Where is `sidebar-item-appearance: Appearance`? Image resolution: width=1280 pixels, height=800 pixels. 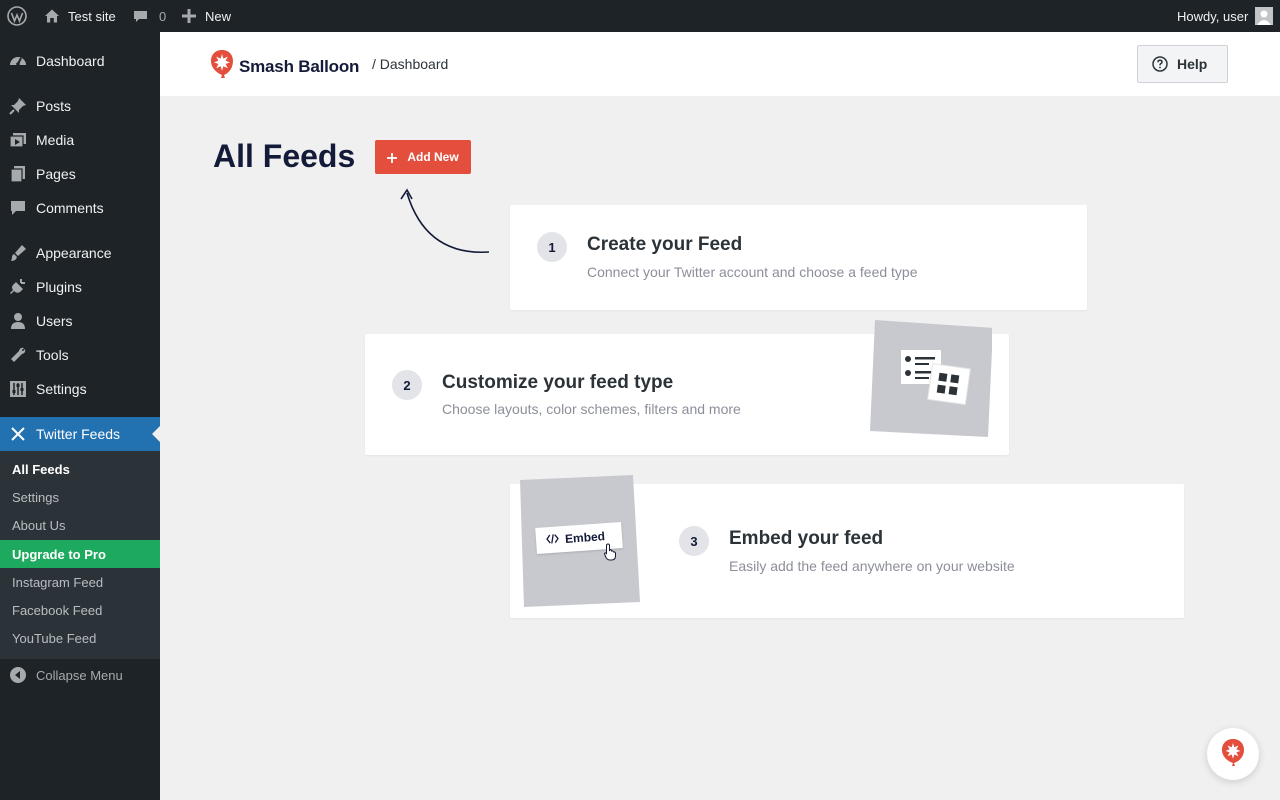
sidebar-item-appearance: Appearance is located at coordinates (80, 253).